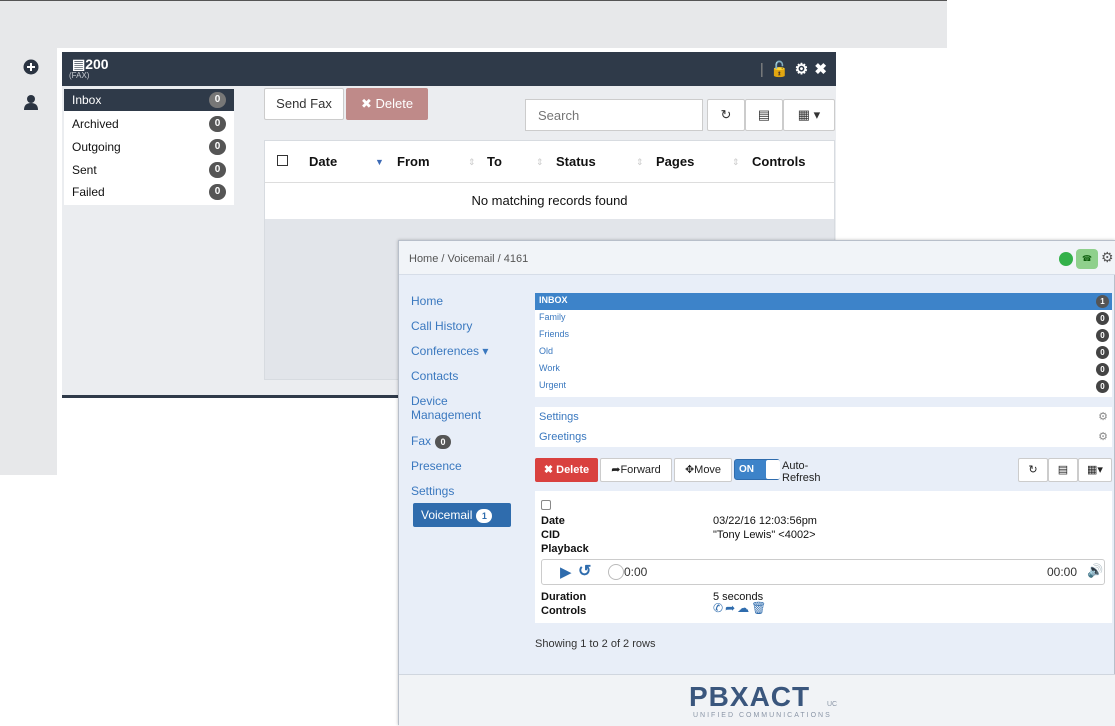 Image resolution: width=1115 pixels, height=726 pixels. I want to click on cid-label: CID, so click(550, 535).